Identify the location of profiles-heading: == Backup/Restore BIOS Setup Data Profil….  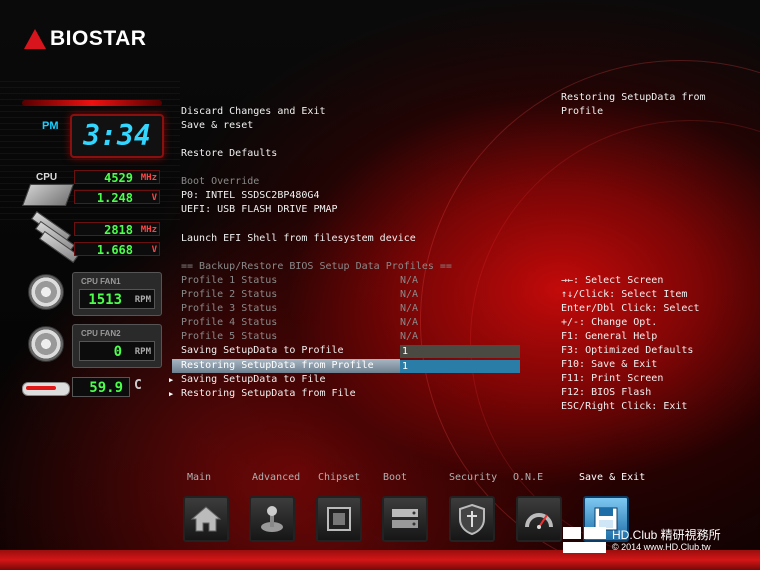
(316, 266).